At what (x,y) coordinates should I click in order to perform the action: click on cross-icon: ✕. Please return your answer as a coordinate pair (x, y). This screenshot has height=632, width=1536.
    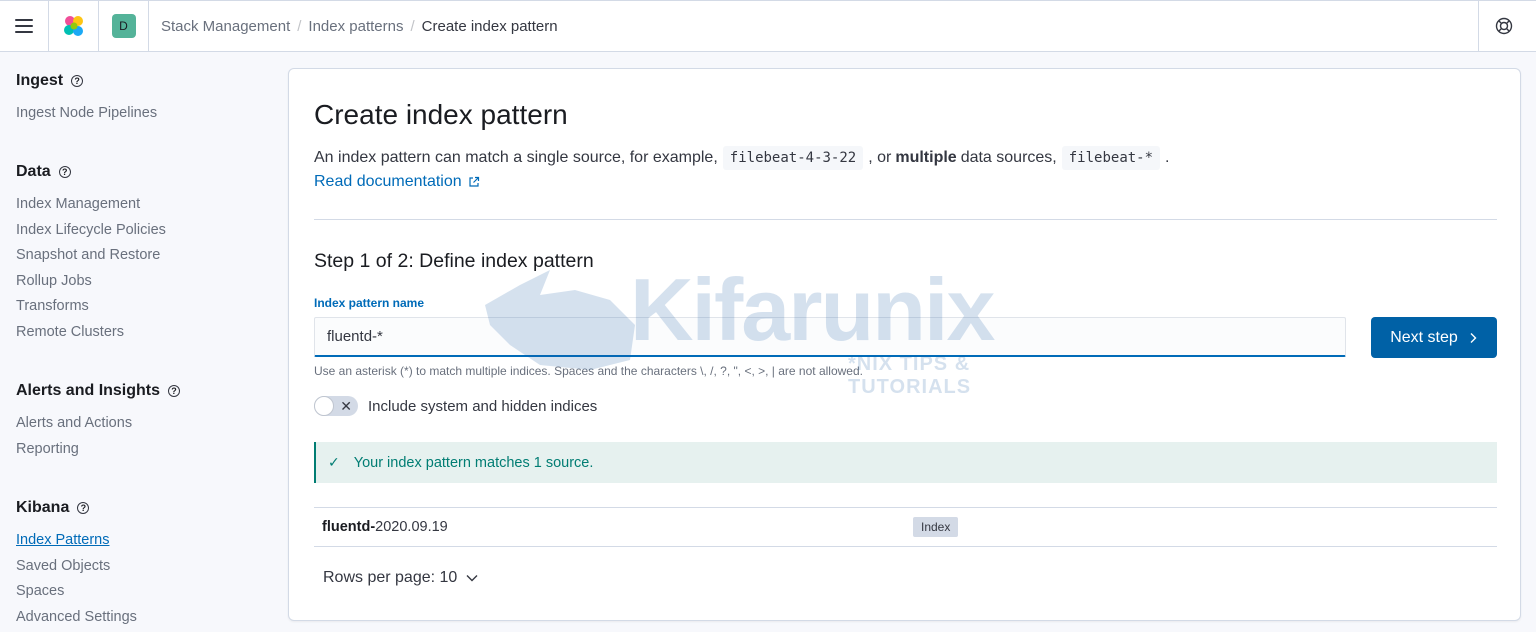
    Looking at the image, I should click on (346, 406).